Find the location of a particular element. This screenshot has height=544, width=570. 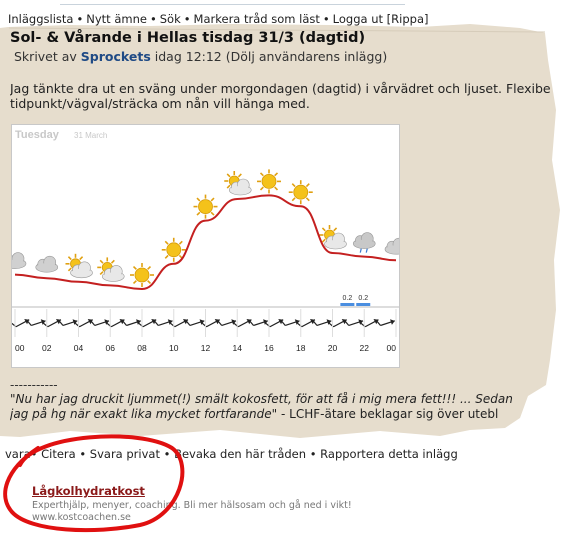

top-divider is located at coordinates (232, 4).